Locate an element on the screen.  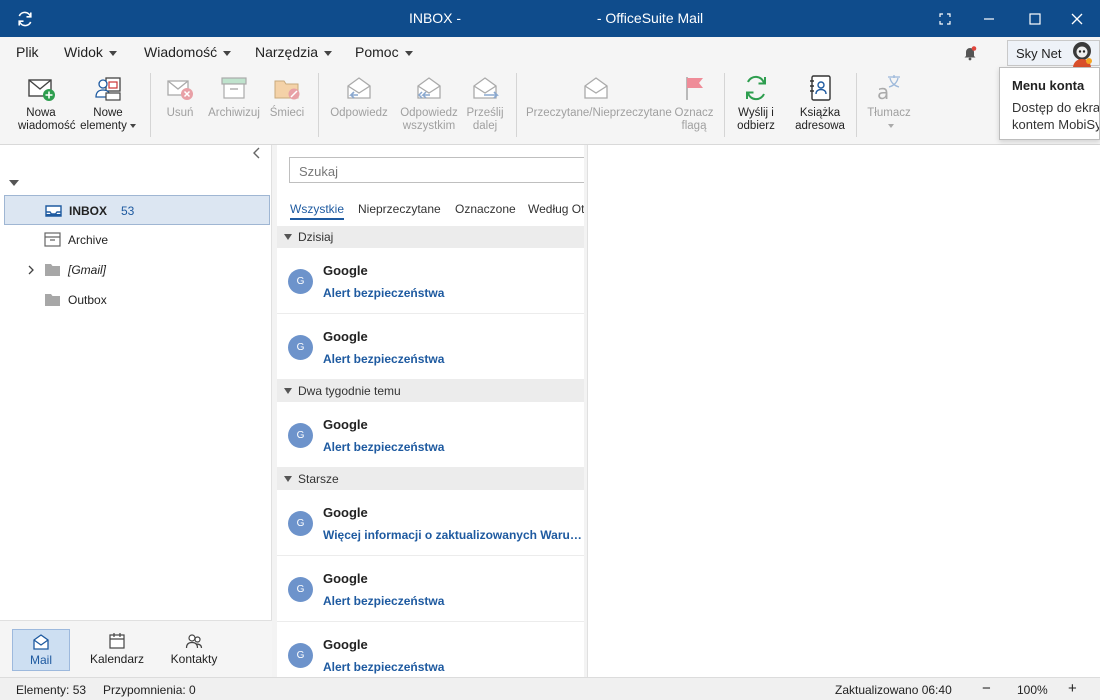
archive-label: Archiwizuj is located at coordinates (234, 113).